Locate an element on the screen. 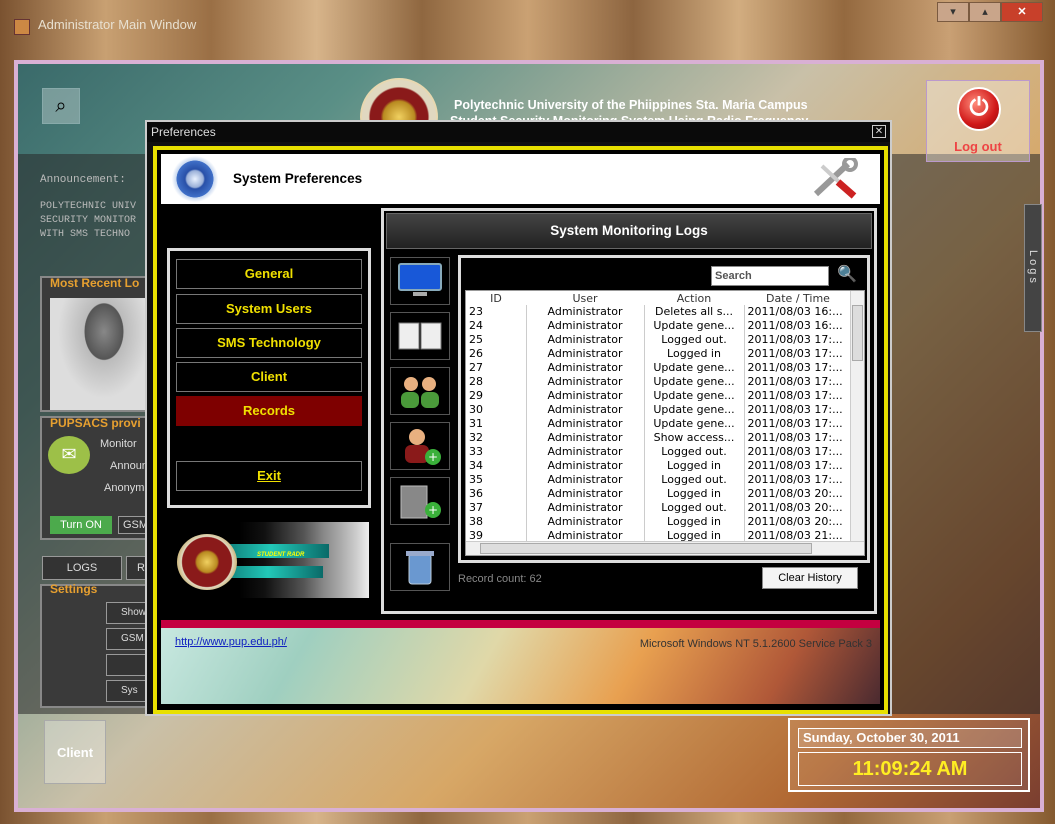  menu-system-users: System Users is located at coordinates (269, 309).